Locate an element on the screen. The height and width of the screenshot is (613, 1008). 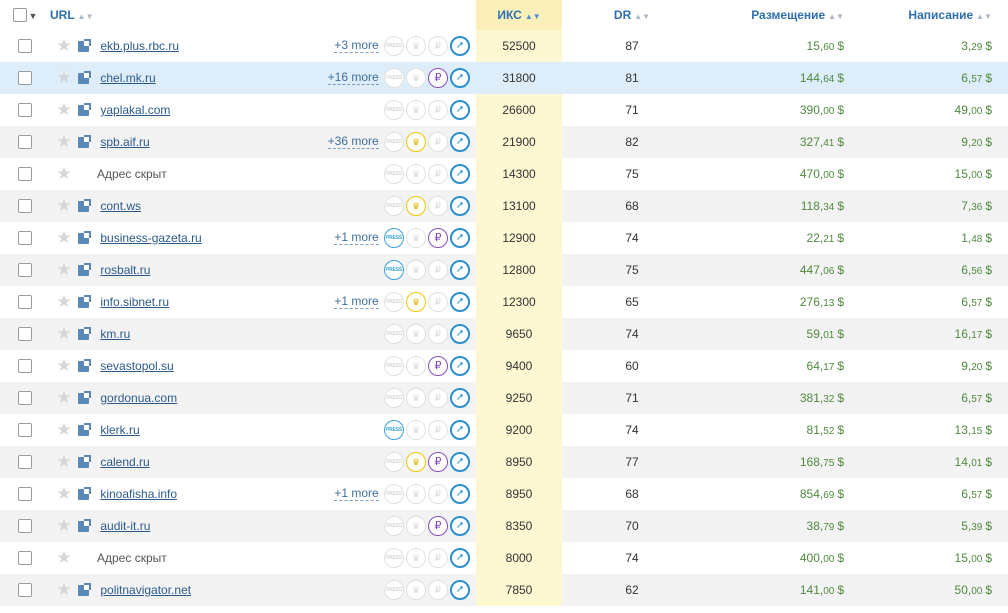
site-url-link: cont.ws is located at coordinates (120, 206).